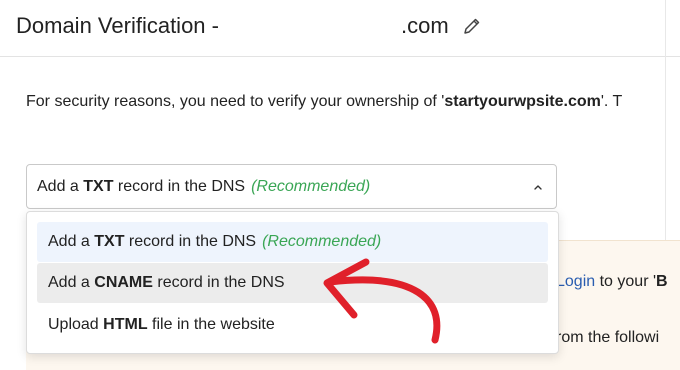  Describe the element at coordinates (60, 186) in the screenshot. I see `select-value-pre: Add a` at that location.